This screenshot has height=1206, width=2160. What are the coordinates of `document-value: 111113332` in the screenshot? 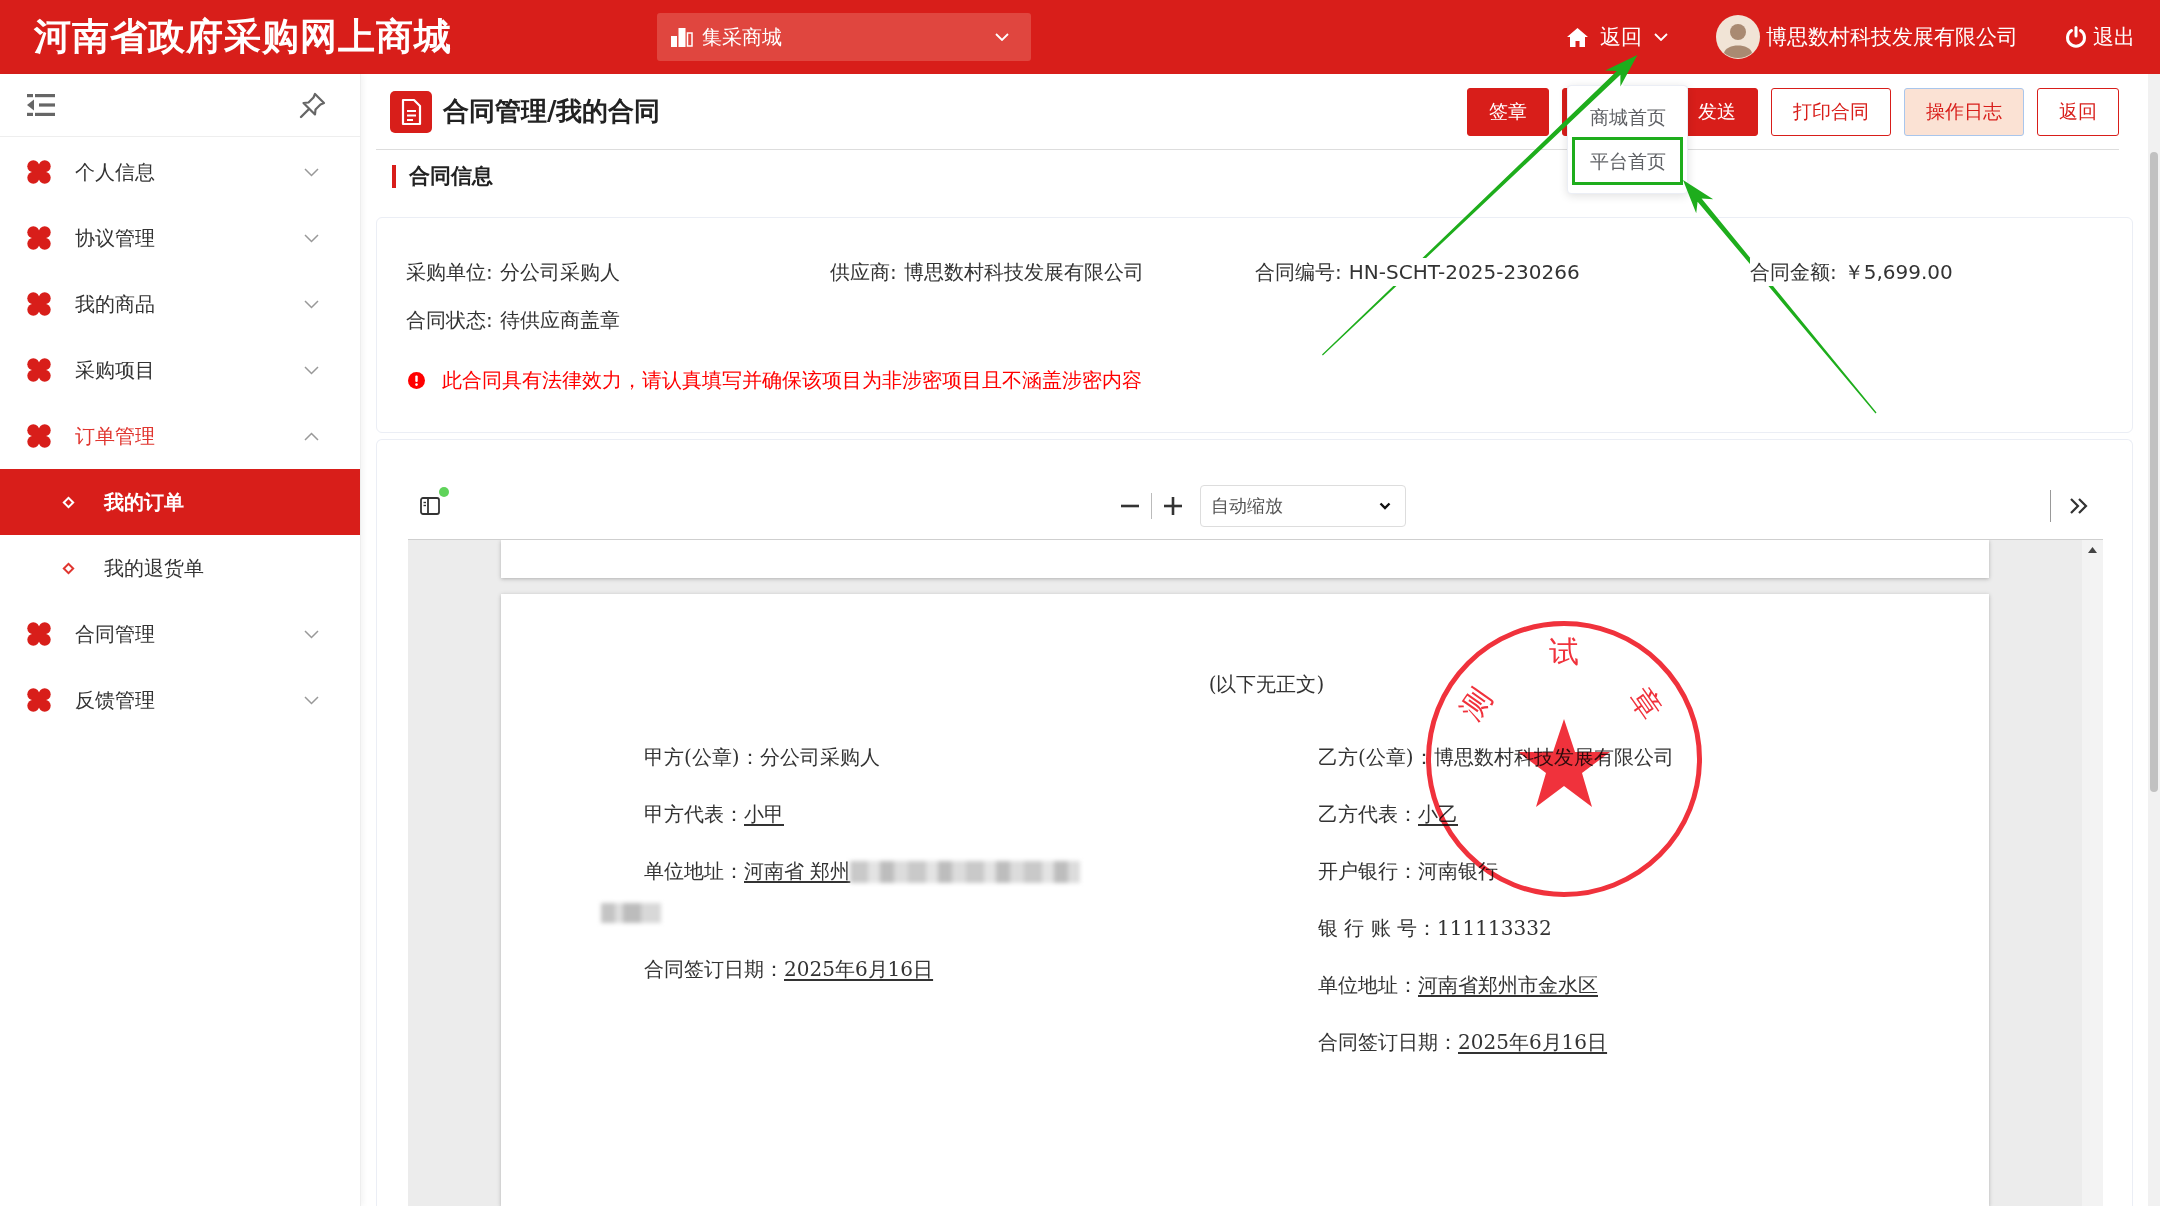 It's located at (1494, 928).